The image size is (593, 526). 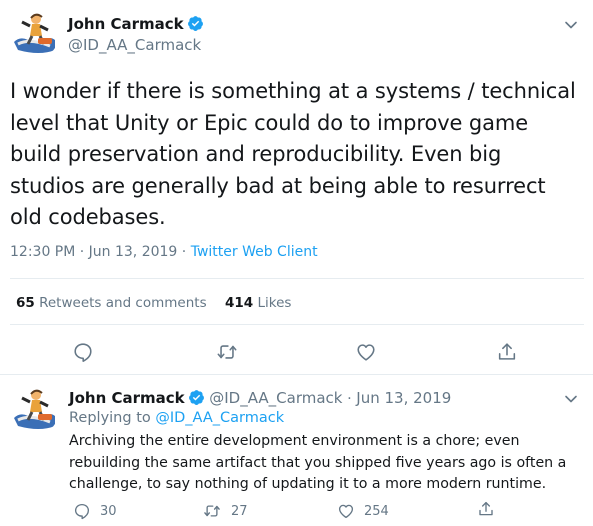 What do you see at coordinates (254, 252) in the screenshot?
I see `tweet-source: Twitter Web Client` at bounding box center [254, 252].